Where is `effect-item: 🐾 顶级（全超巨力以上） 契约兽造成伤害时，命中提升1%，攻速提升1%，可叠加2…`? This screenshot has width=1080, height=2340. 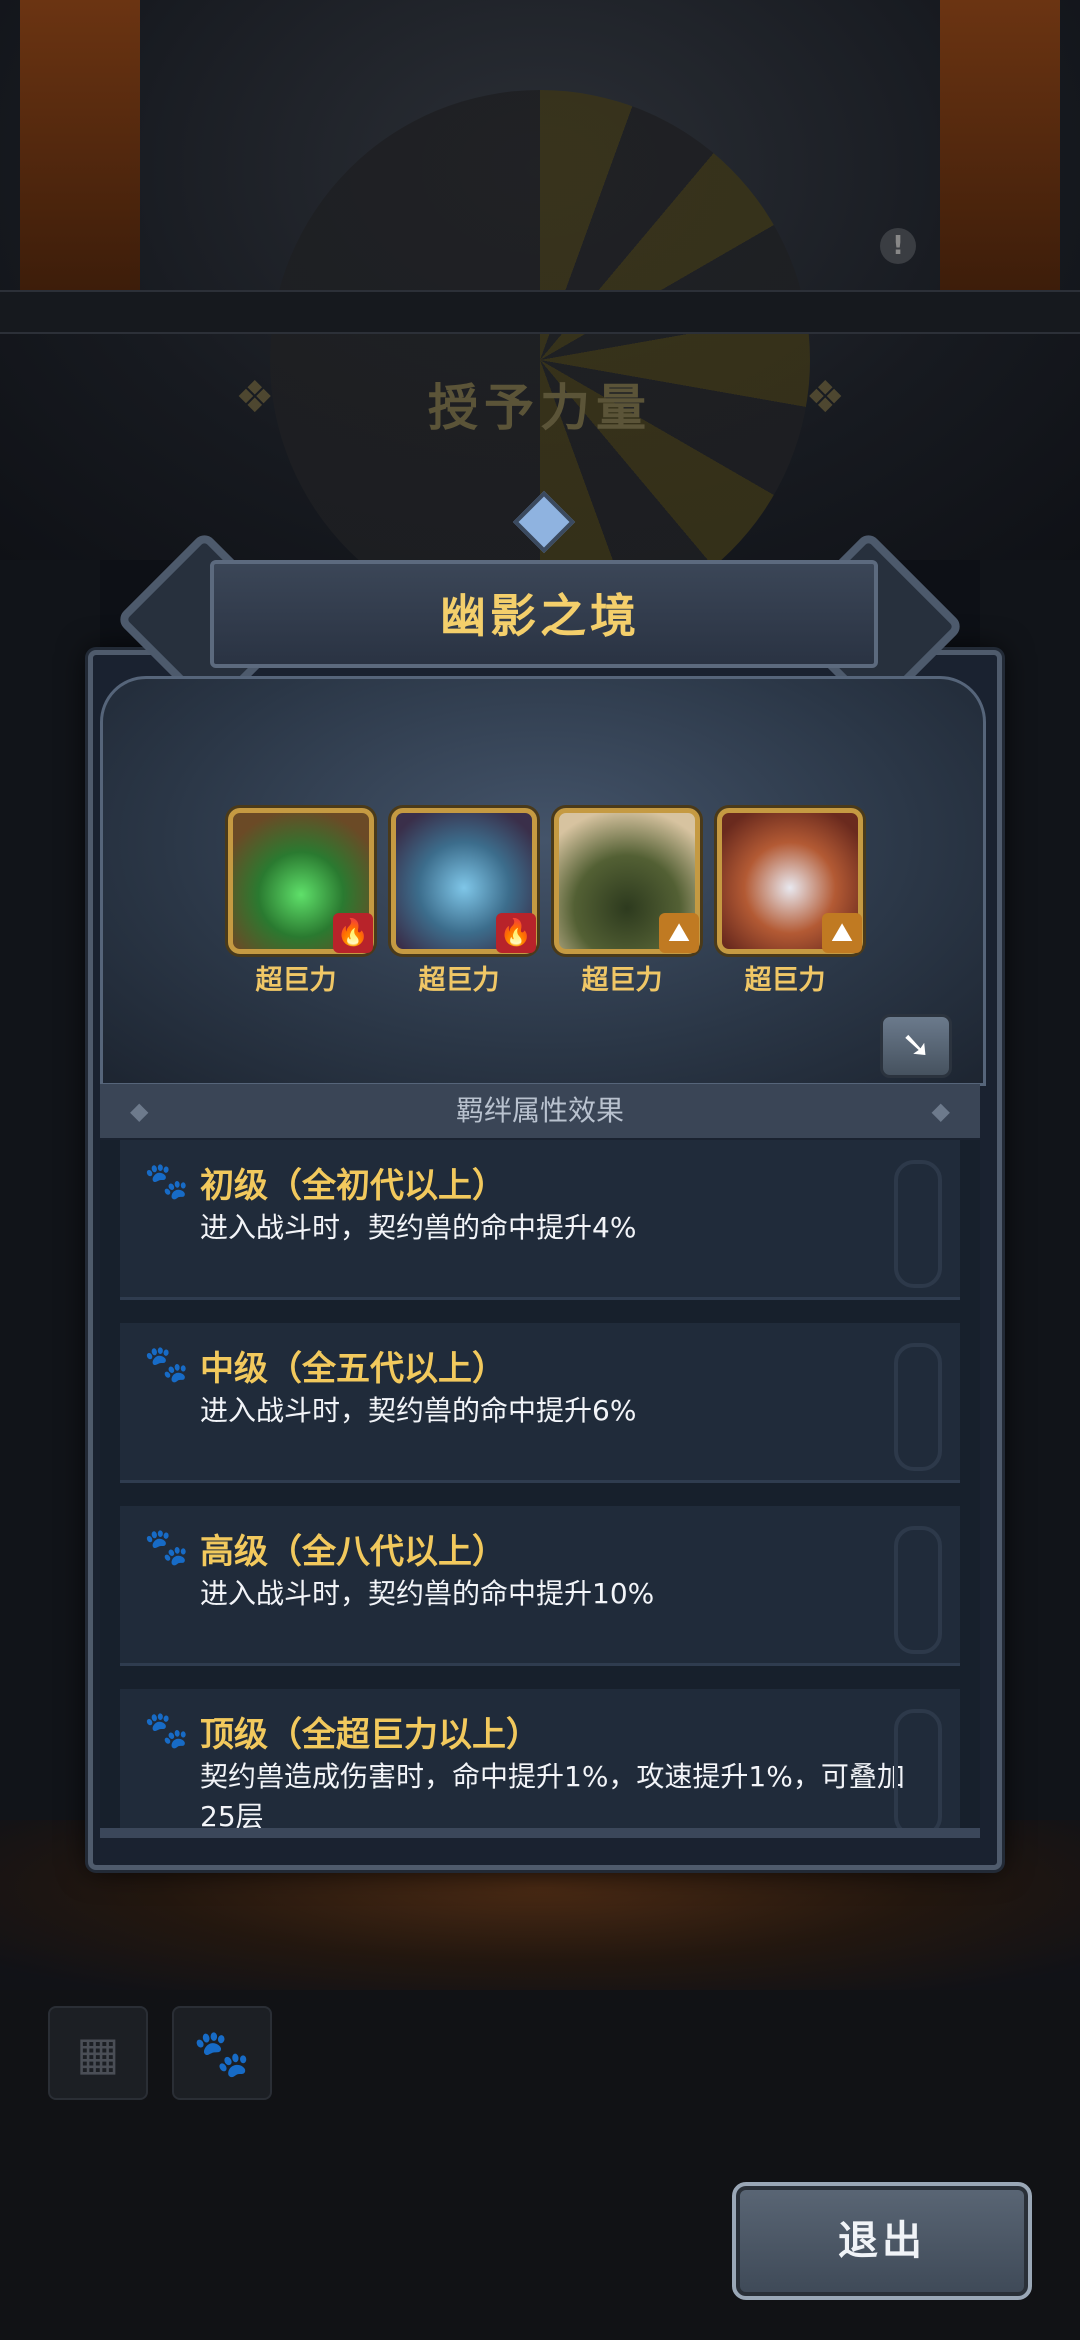
effect-item: 🐾 顶级（全超巨力以上） 契约兽造成伤害时，命中提升1%，攻速提升1%，可叠加2… is located at coordinates (540, 1761).